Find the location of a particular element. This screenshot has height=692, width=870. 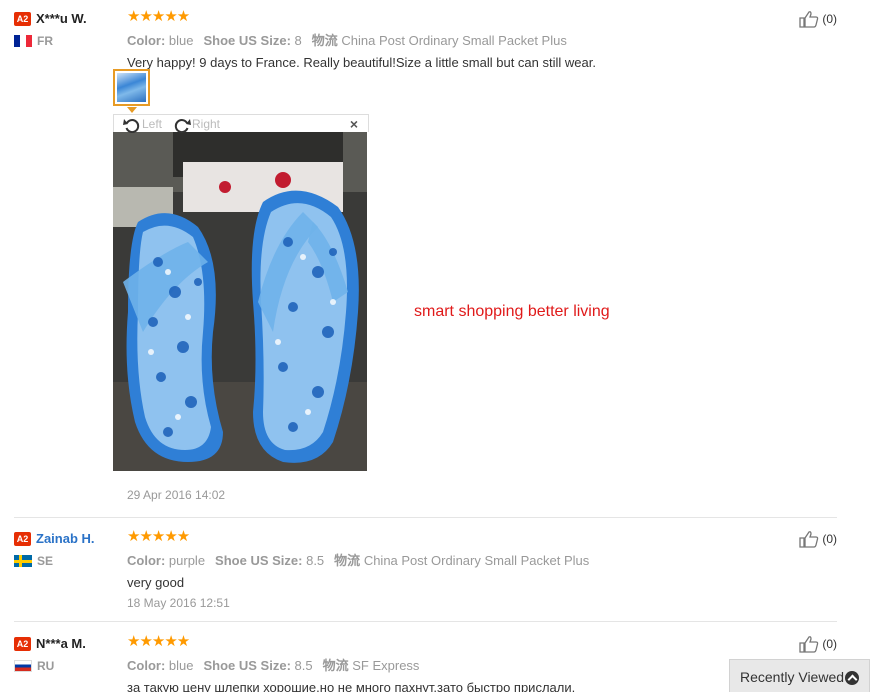

country-code: SE is located at coordinates (45, 560).